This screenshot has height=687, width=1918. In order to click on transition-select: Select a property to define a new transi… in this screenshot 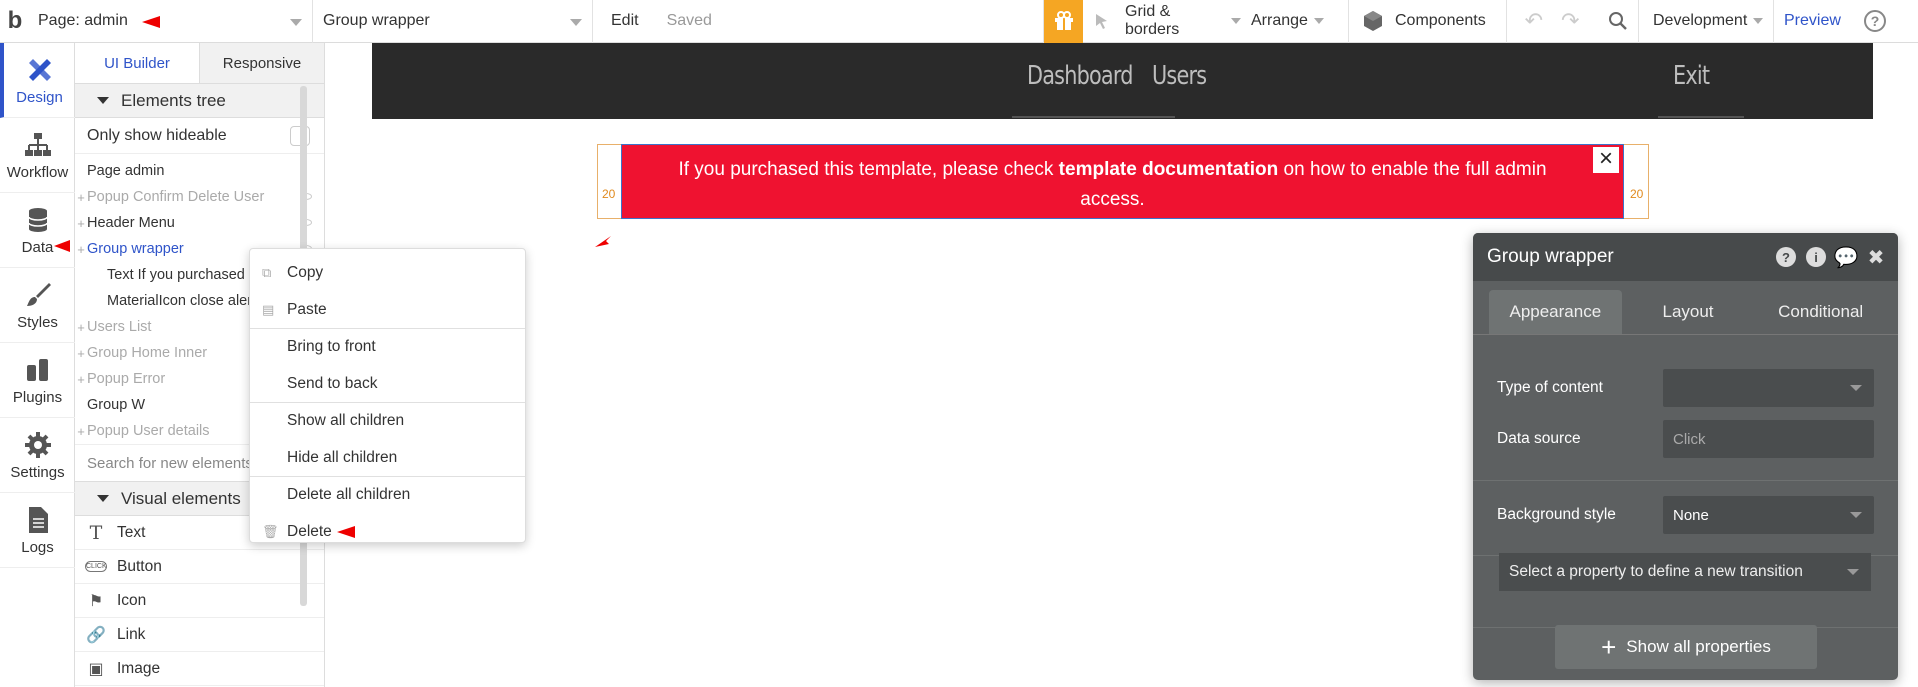, I will do `click(1685, 572)`.